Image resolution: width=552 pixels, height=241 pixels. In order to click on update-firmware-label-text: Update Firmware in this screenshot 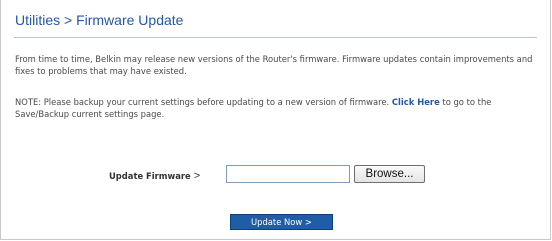, I will do `click(150, 176)`.